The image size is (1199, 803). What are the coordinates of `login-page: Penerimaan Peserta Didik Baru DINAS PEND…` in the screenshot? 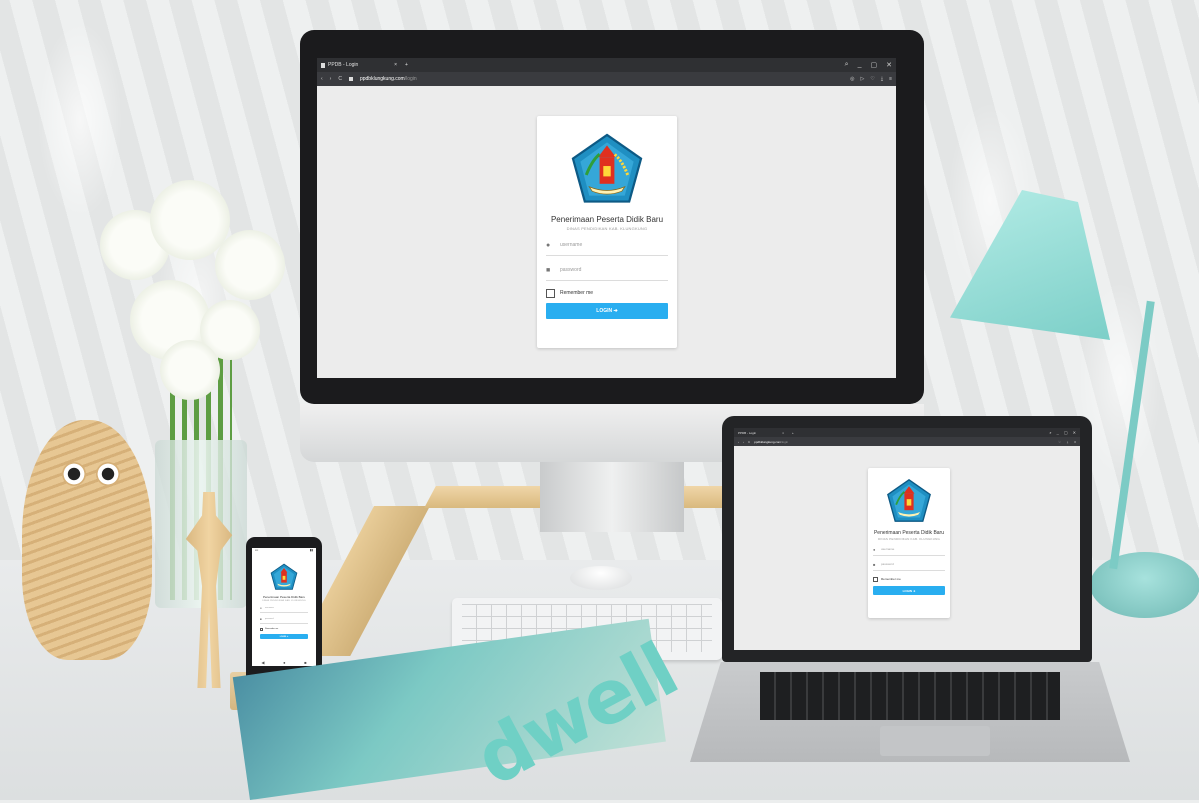 It's located at (907, 548).